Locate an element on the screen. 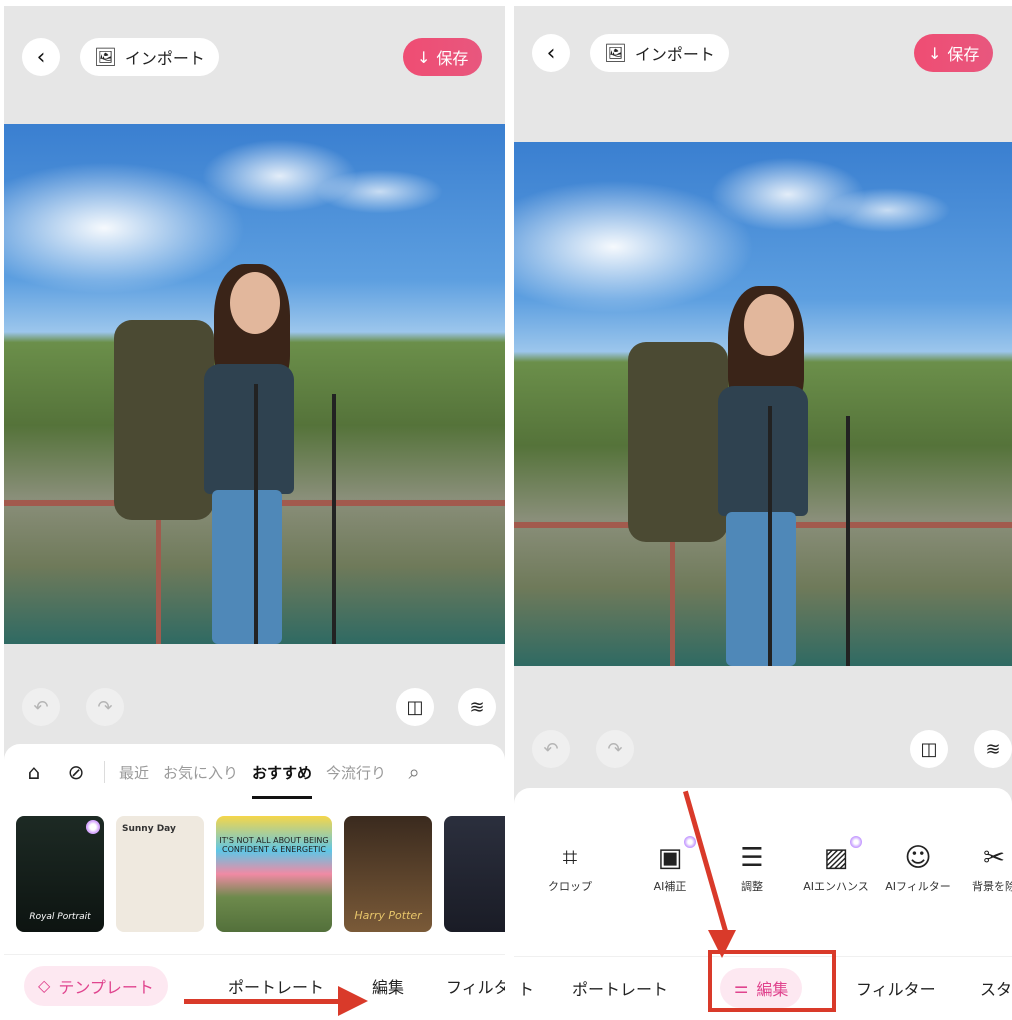 Image resolution: width=1012 pixels, height=1020 pixels. tab-recent: 最近 is located at coordinates (134, 772).